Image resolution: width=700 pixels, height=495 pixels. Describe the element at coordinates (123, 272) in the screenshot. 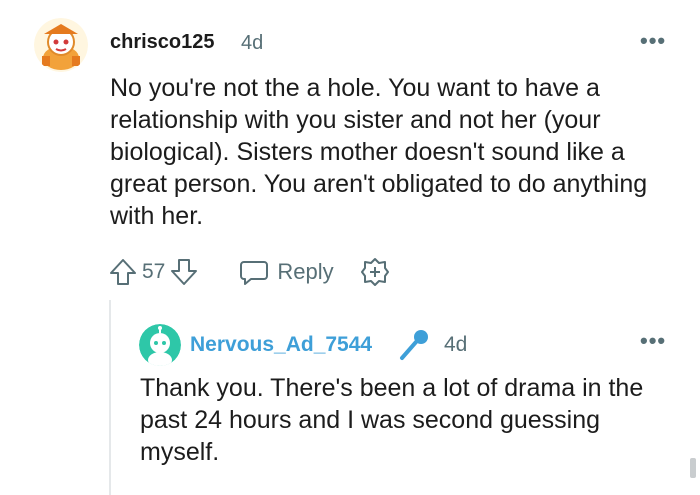

I see `upvote-icon` at that location.